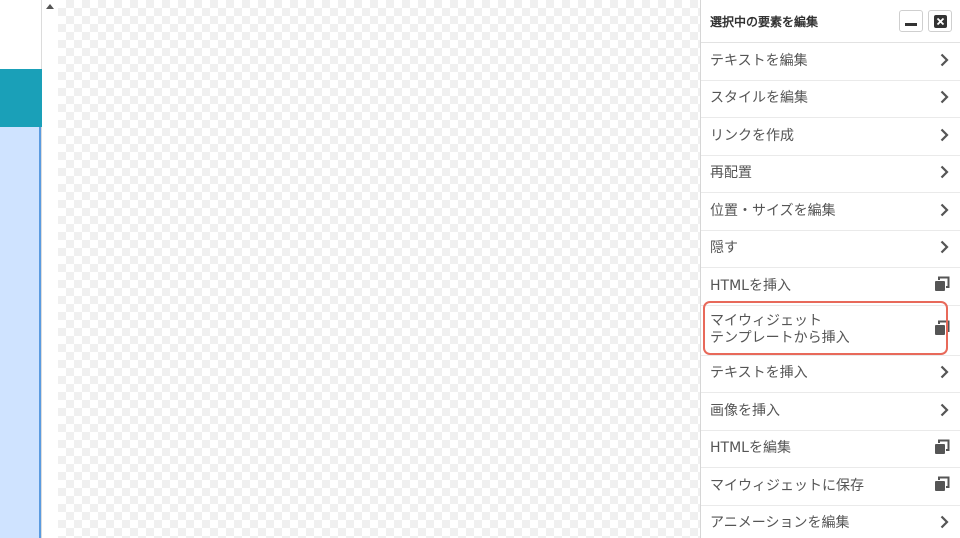 The height and width of the screenshot is (538, 960). What do you see at coordinates (759, 60) in the screenshot?
I see `menu-item-label: テキストを編集` at bounding box center [759, 60].